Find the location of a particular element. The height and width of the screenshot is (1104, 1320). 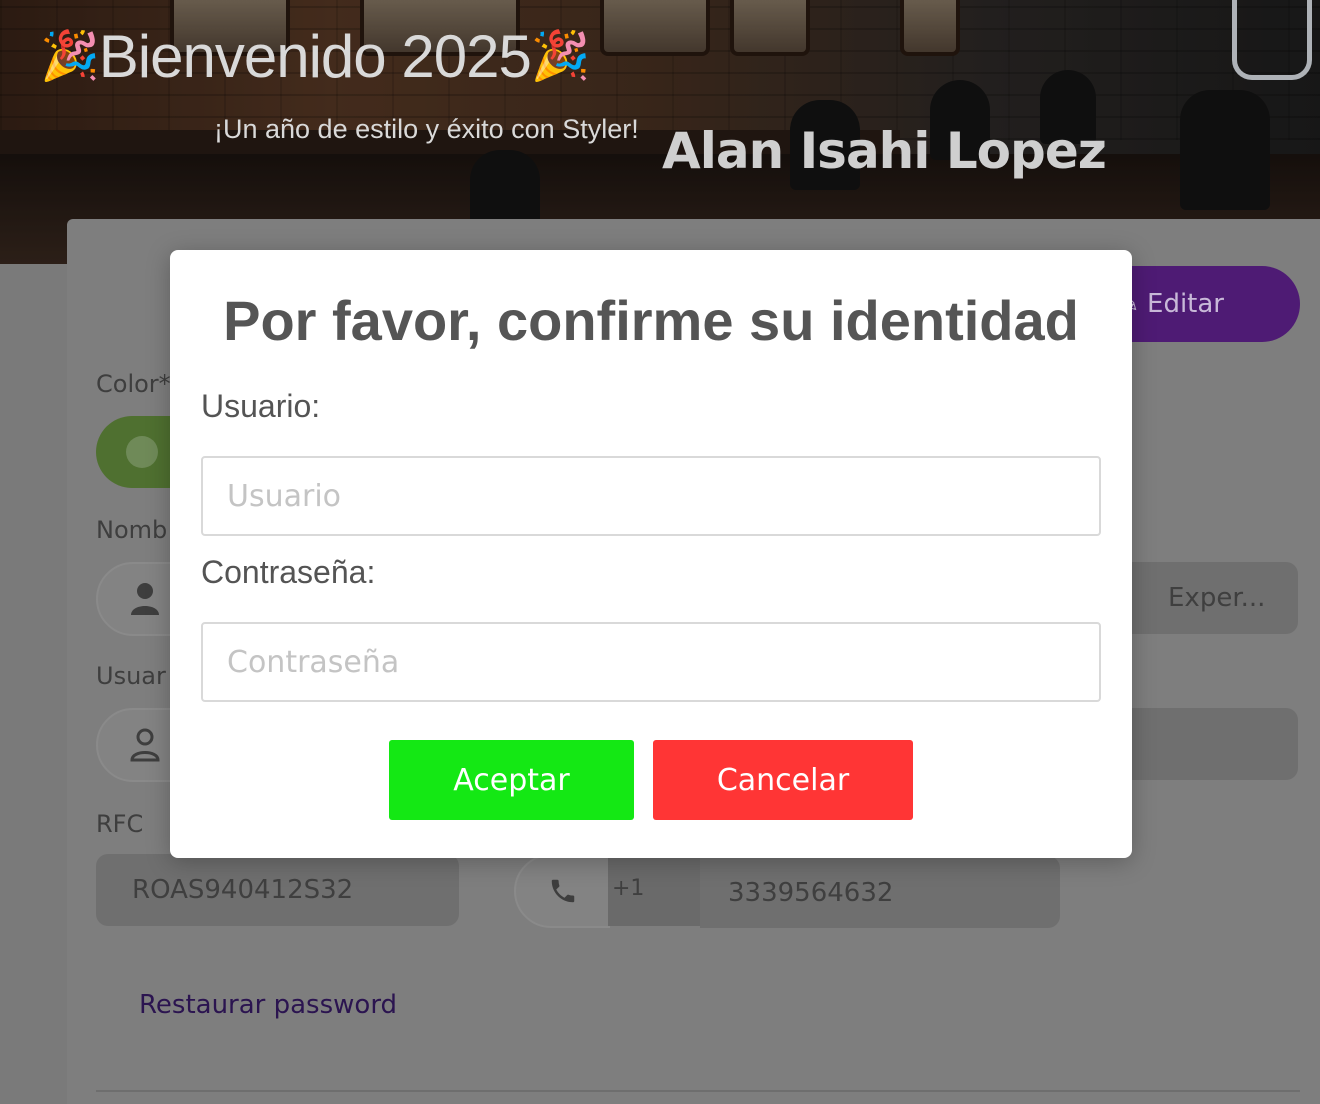

user-name-heading: Alan Isahi Lopez is located at coordinates (884, 151).